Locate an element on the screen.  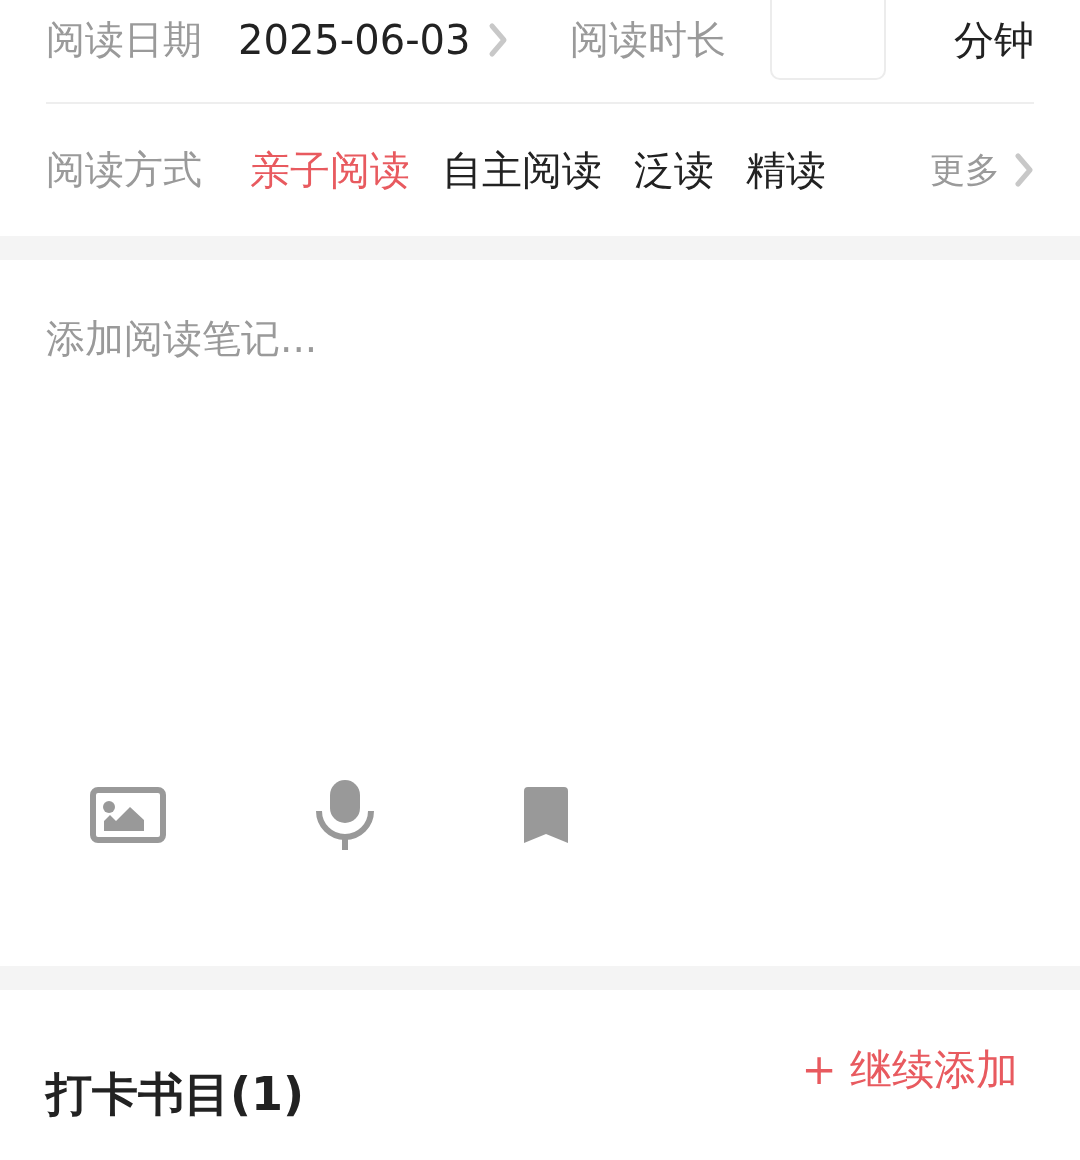
mode-label: 阅读方式 is located at coordinates (124, 170).